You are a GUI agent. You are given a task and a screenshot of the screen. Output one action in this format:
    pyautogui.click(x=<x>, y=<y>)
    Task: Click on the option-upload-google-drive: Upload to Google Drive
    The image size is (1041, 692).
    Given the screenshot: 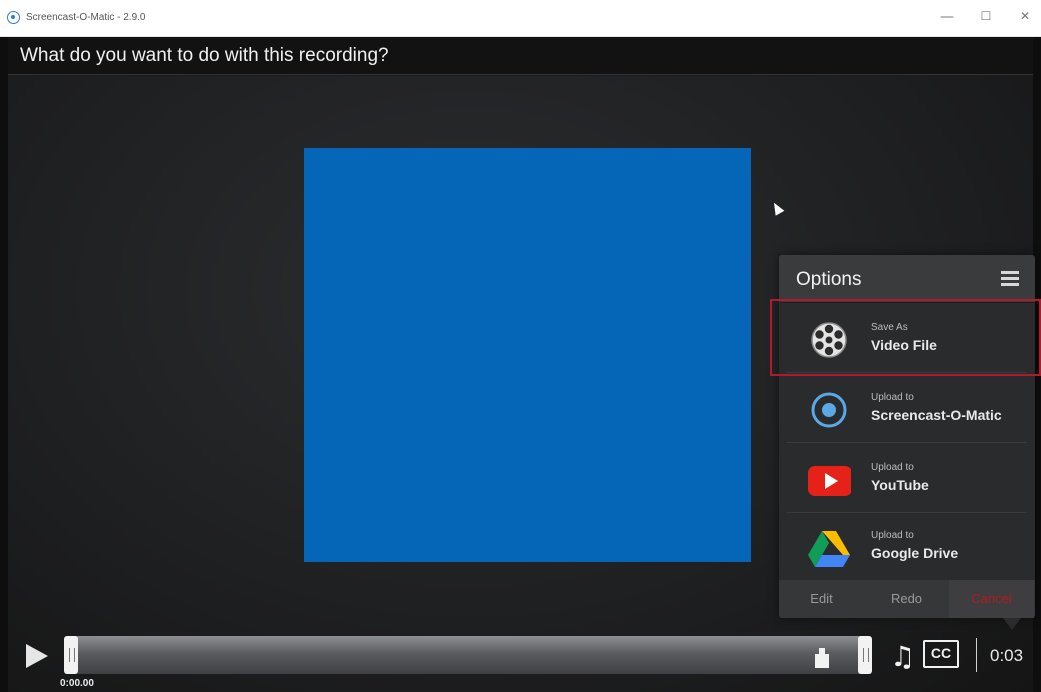 What is the action you would take?
    pyautogui.click(x=907, y=547)
    